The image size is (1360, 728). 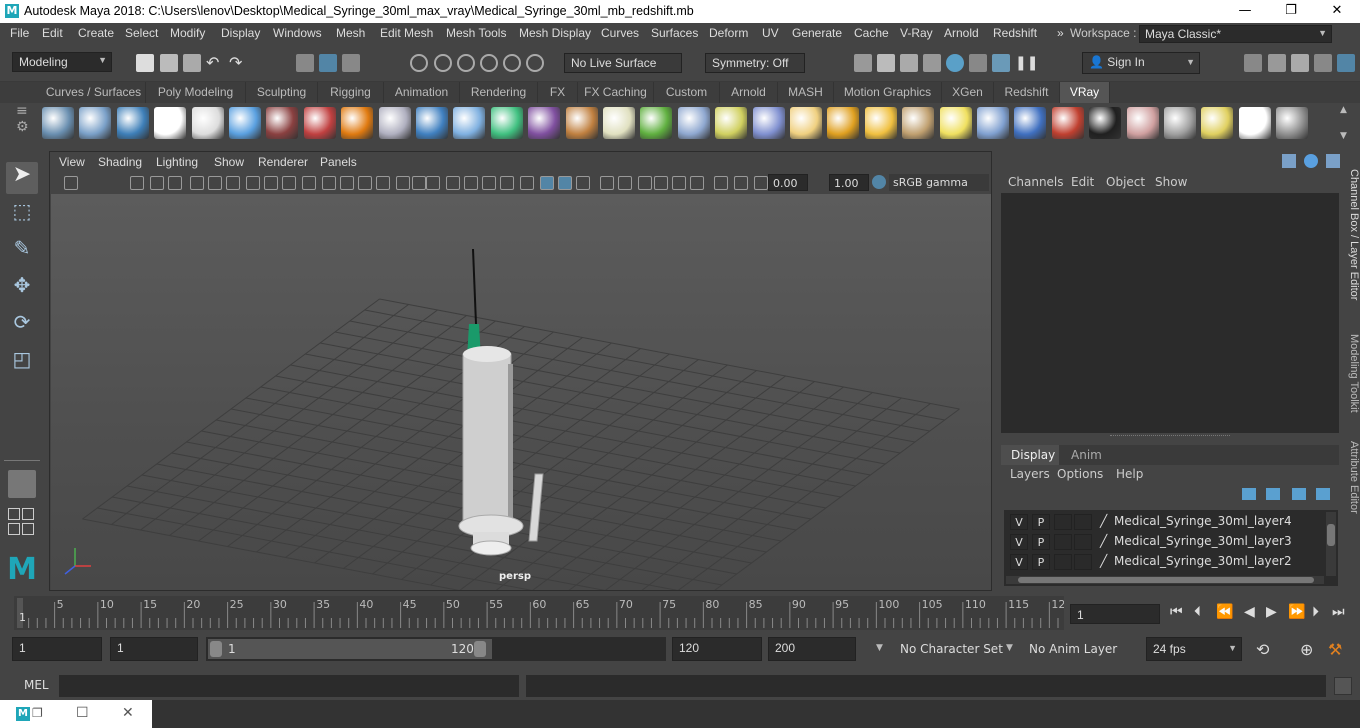 What do you see at coordinates (187, 33) in the screenshot?
I see `menu-modify: Modify` at bounding box center [187, 33].